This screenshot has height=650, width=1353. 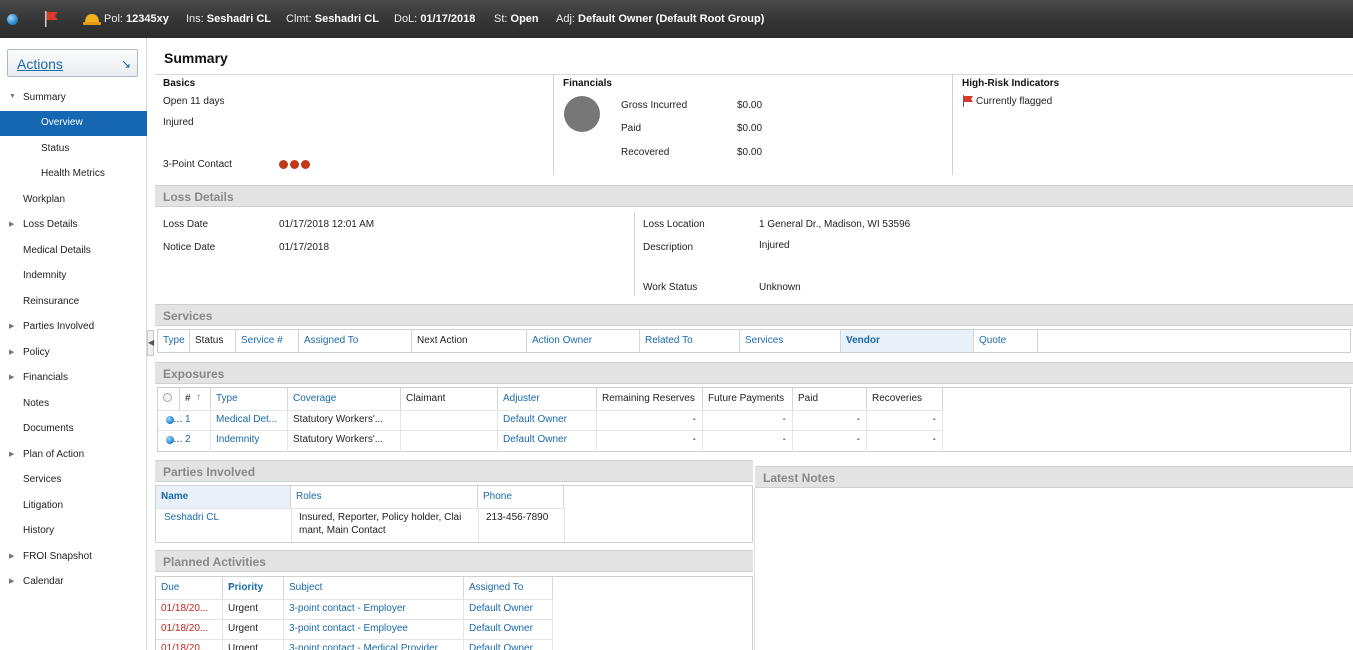 I want to click on paid-label: Paid, so click(x=631, y=128).